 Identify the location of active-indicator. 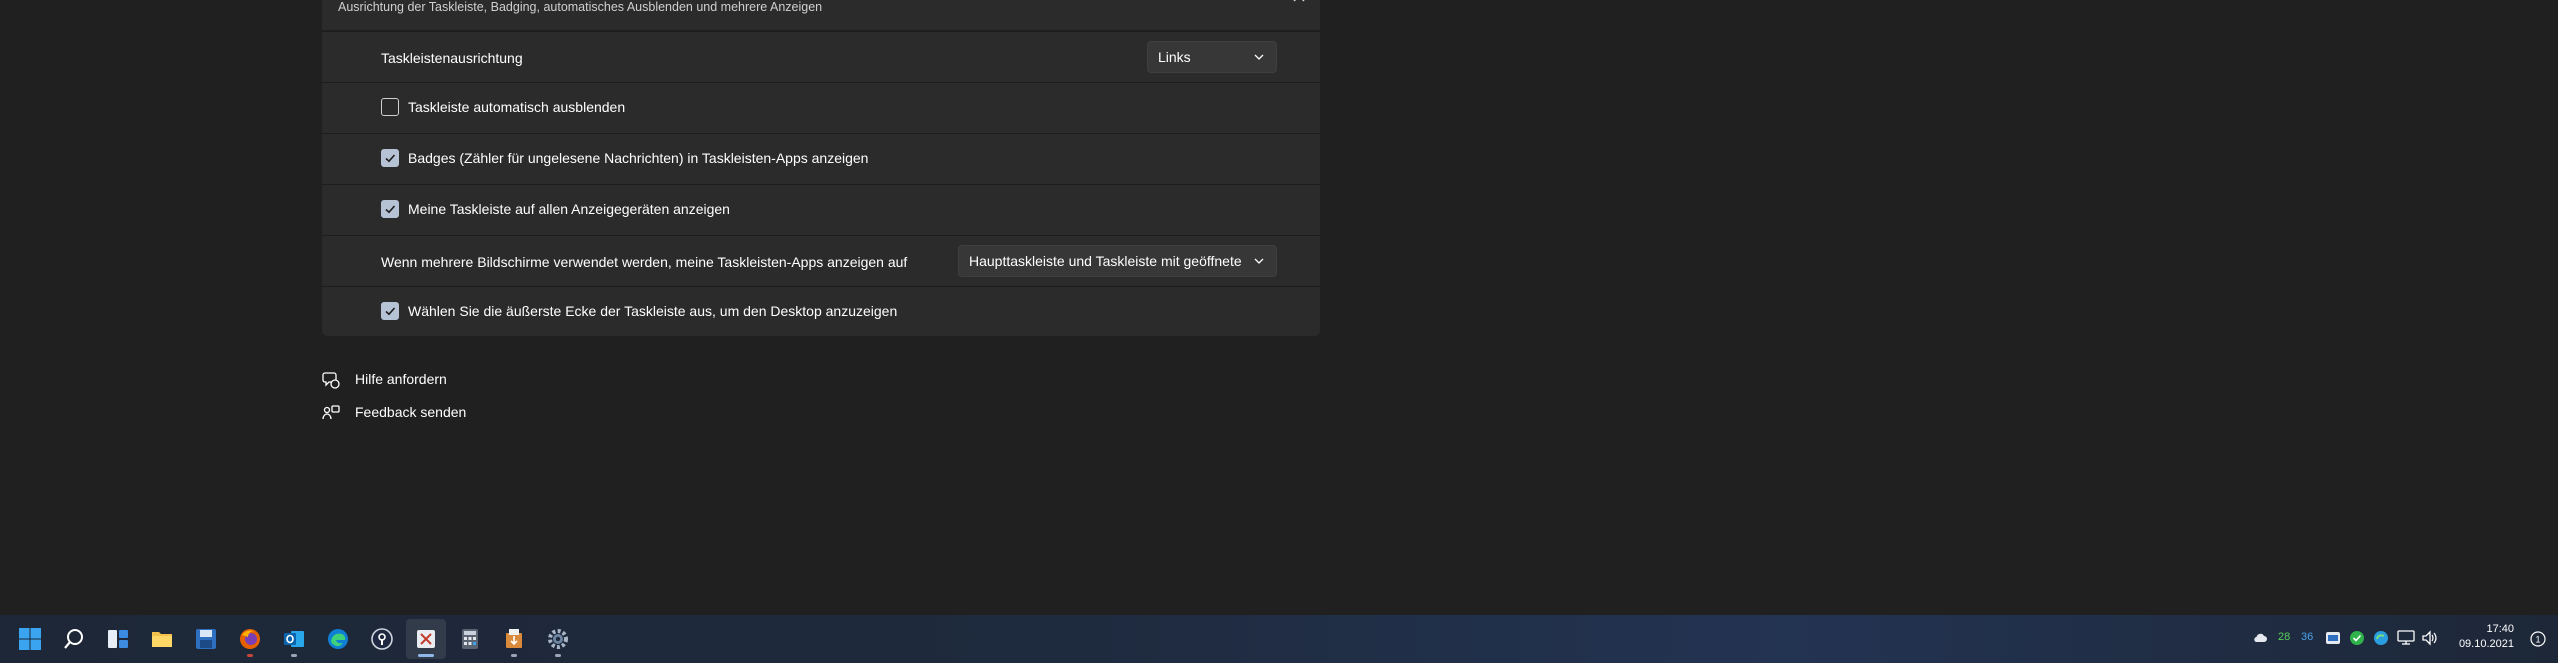
(426, 655).